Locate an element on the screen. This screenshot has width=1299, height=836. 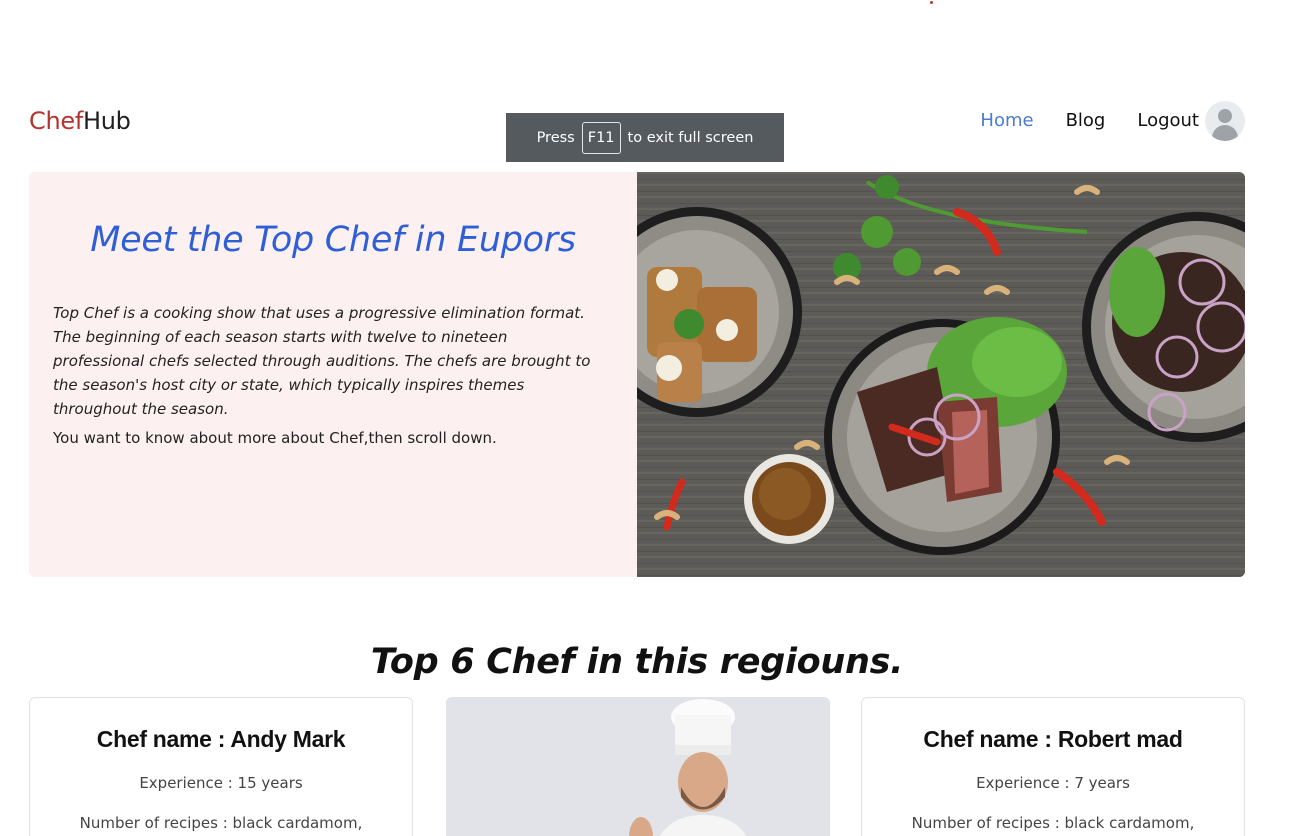
toast-key: F11 is located at coordinates (601, 137).